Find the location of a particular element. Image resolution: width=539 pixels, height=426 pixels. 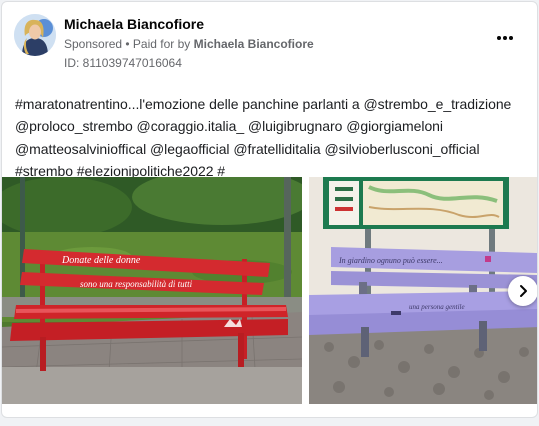

more-horizontal-icon is located at coordinates (505, 38).